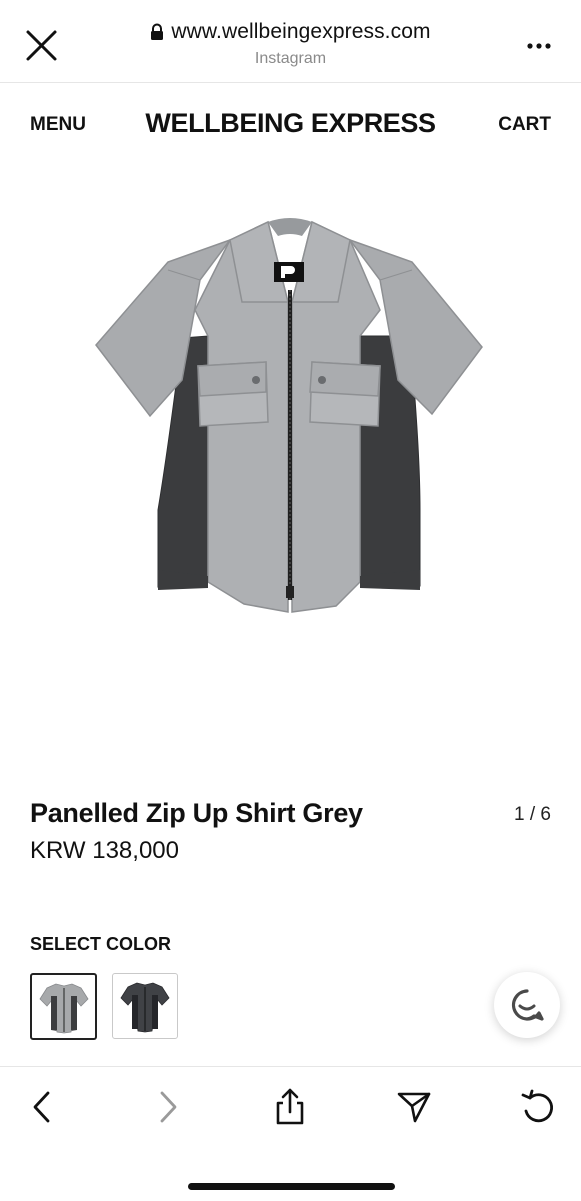 The height and width of the screenshot is (1201, 581). Describe the element at coordinates (290, 1133) in the screenshot. I see `browser-bottom-bar` at that location.